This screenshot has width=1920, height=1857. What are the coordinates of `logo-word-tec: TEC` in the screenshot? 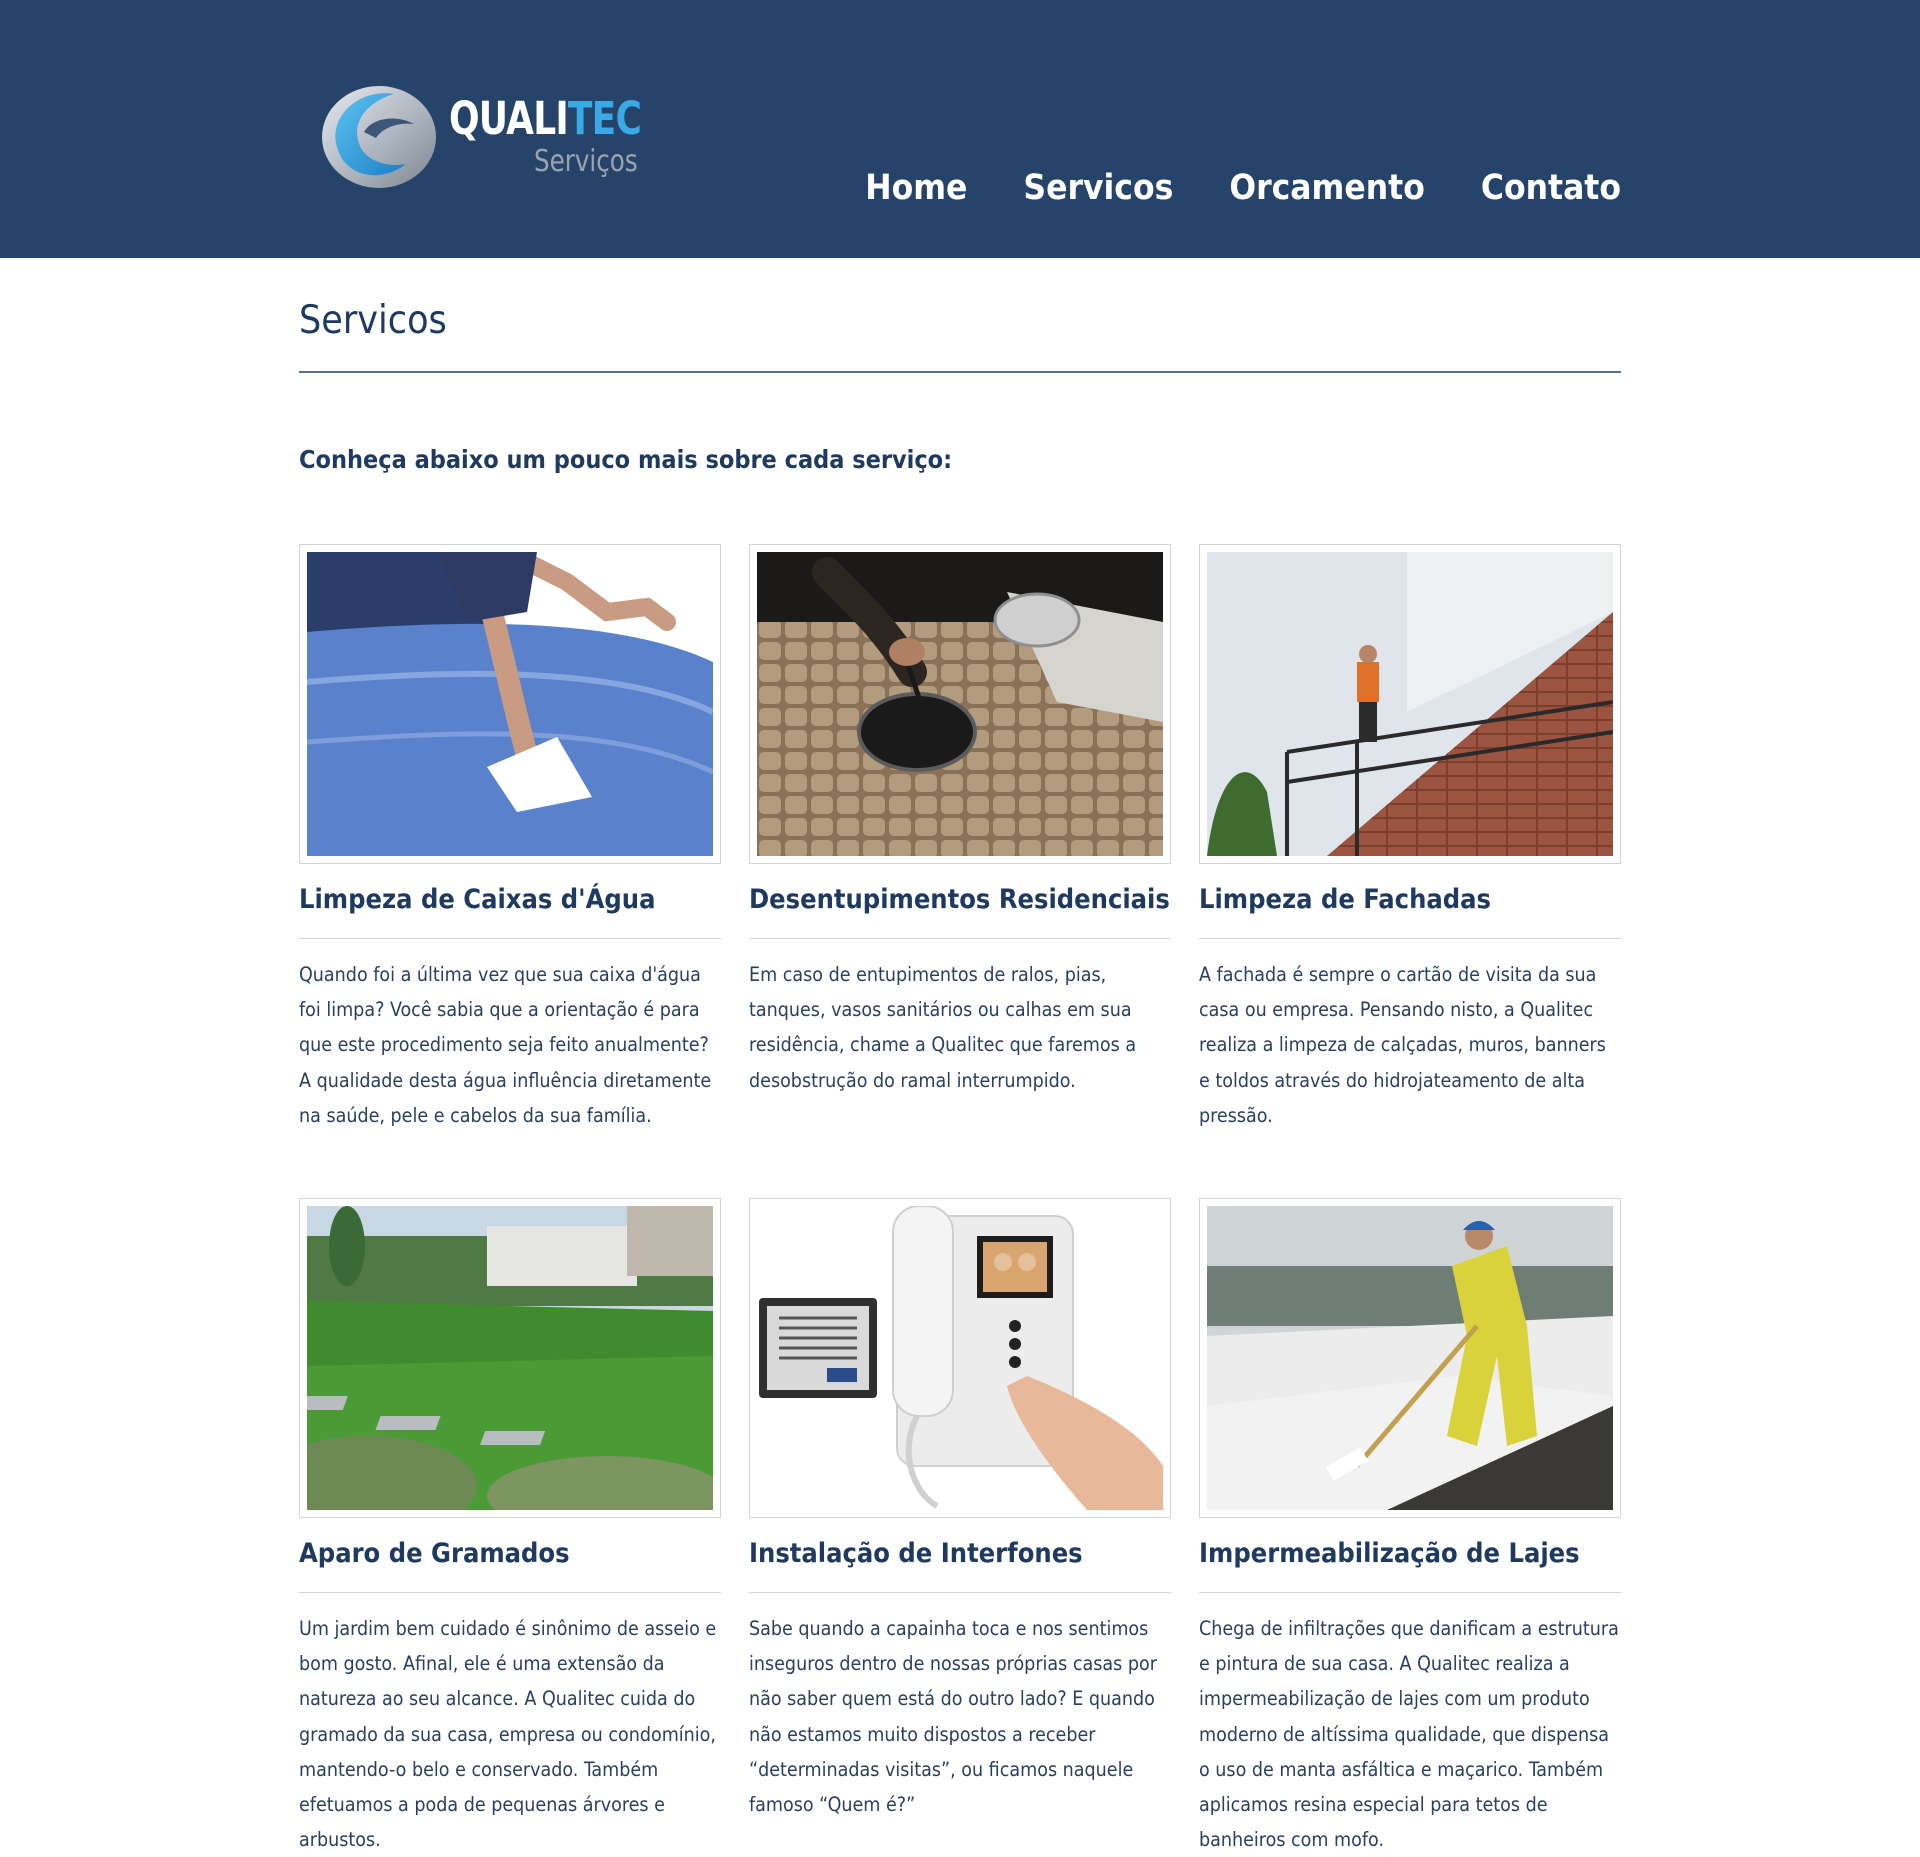 It's located at (604, 118).